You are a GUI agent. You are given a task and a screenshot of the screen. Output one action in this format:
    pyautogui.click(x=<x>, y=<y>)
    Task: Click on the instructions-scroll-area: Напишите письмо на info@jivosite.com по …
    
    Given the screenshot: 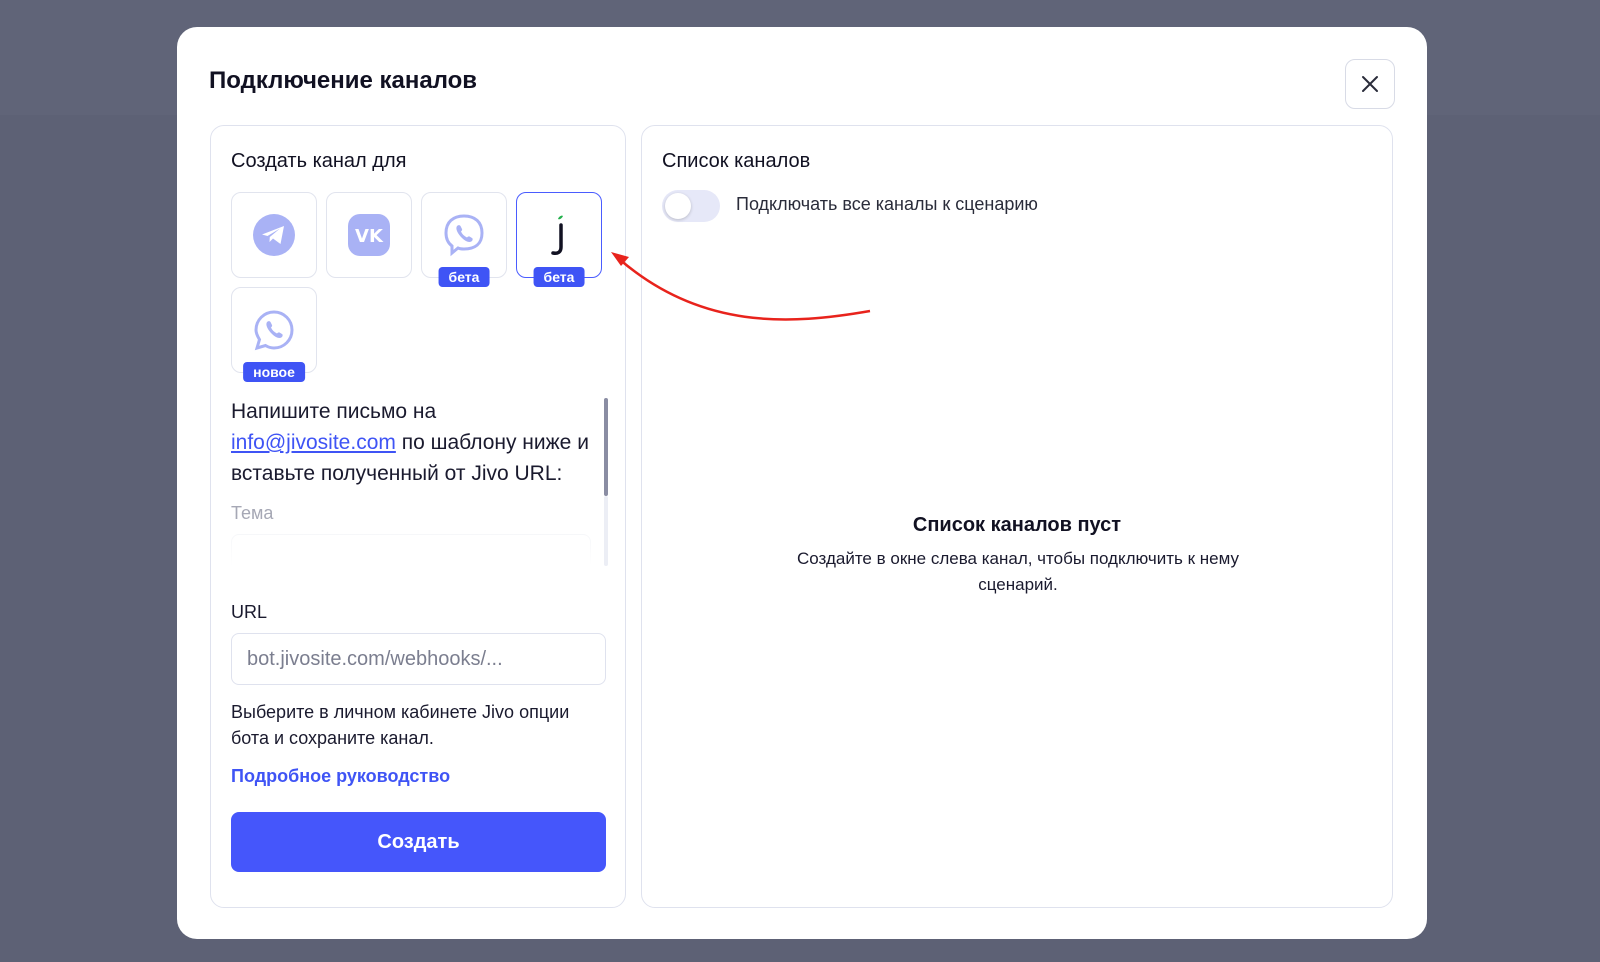 What is the action you would take?
    pyautogui.click(x=421, y=481)
    